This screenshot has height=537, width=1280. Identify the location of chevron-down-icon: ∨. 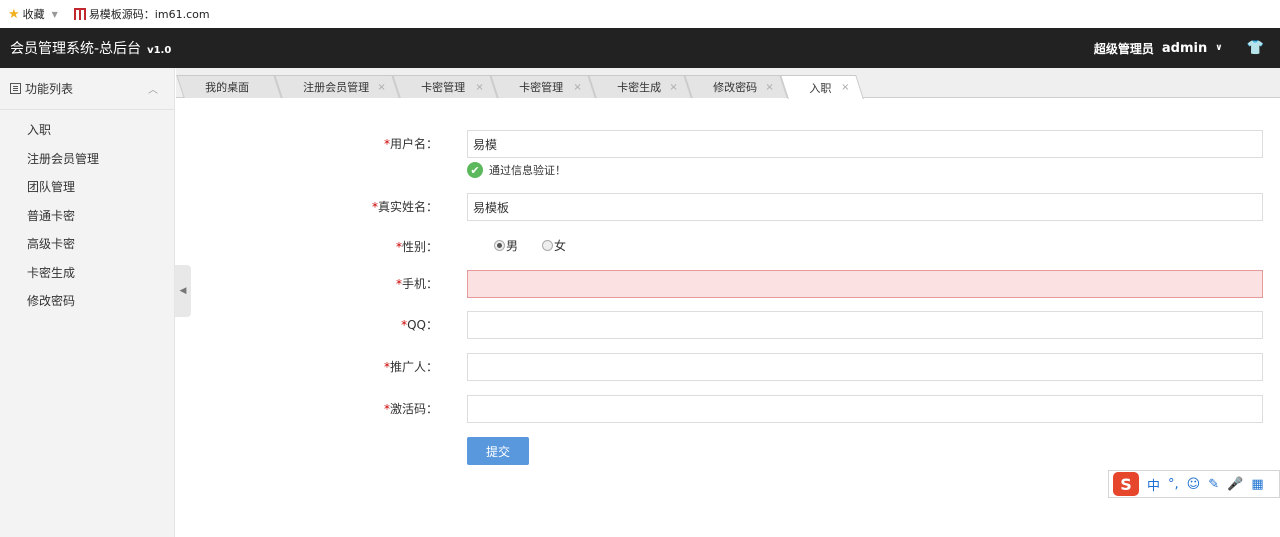
(1218, 48).